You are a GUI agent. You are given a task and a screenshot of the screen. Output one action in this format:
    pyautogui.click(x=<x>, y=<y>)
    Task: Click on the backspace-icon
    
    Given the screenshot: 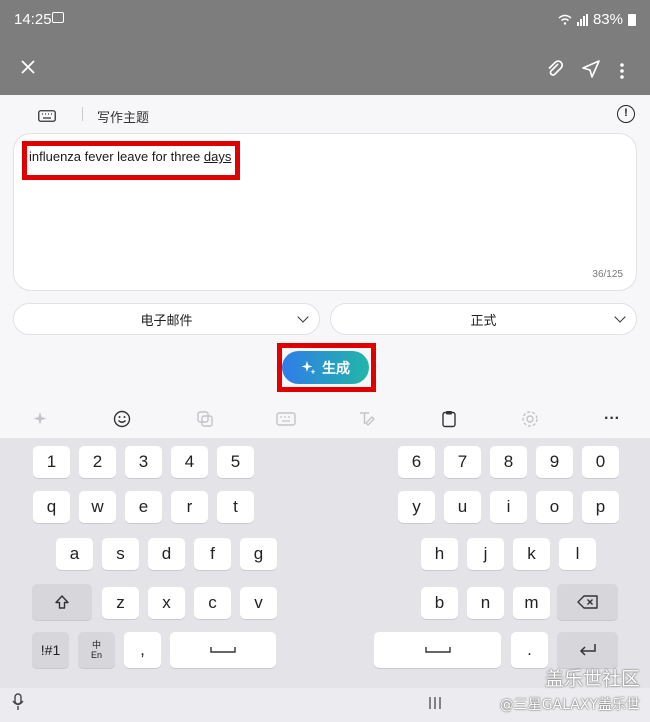 What is the action you would take?
    pyautogui.click(x=587, y=602)
    